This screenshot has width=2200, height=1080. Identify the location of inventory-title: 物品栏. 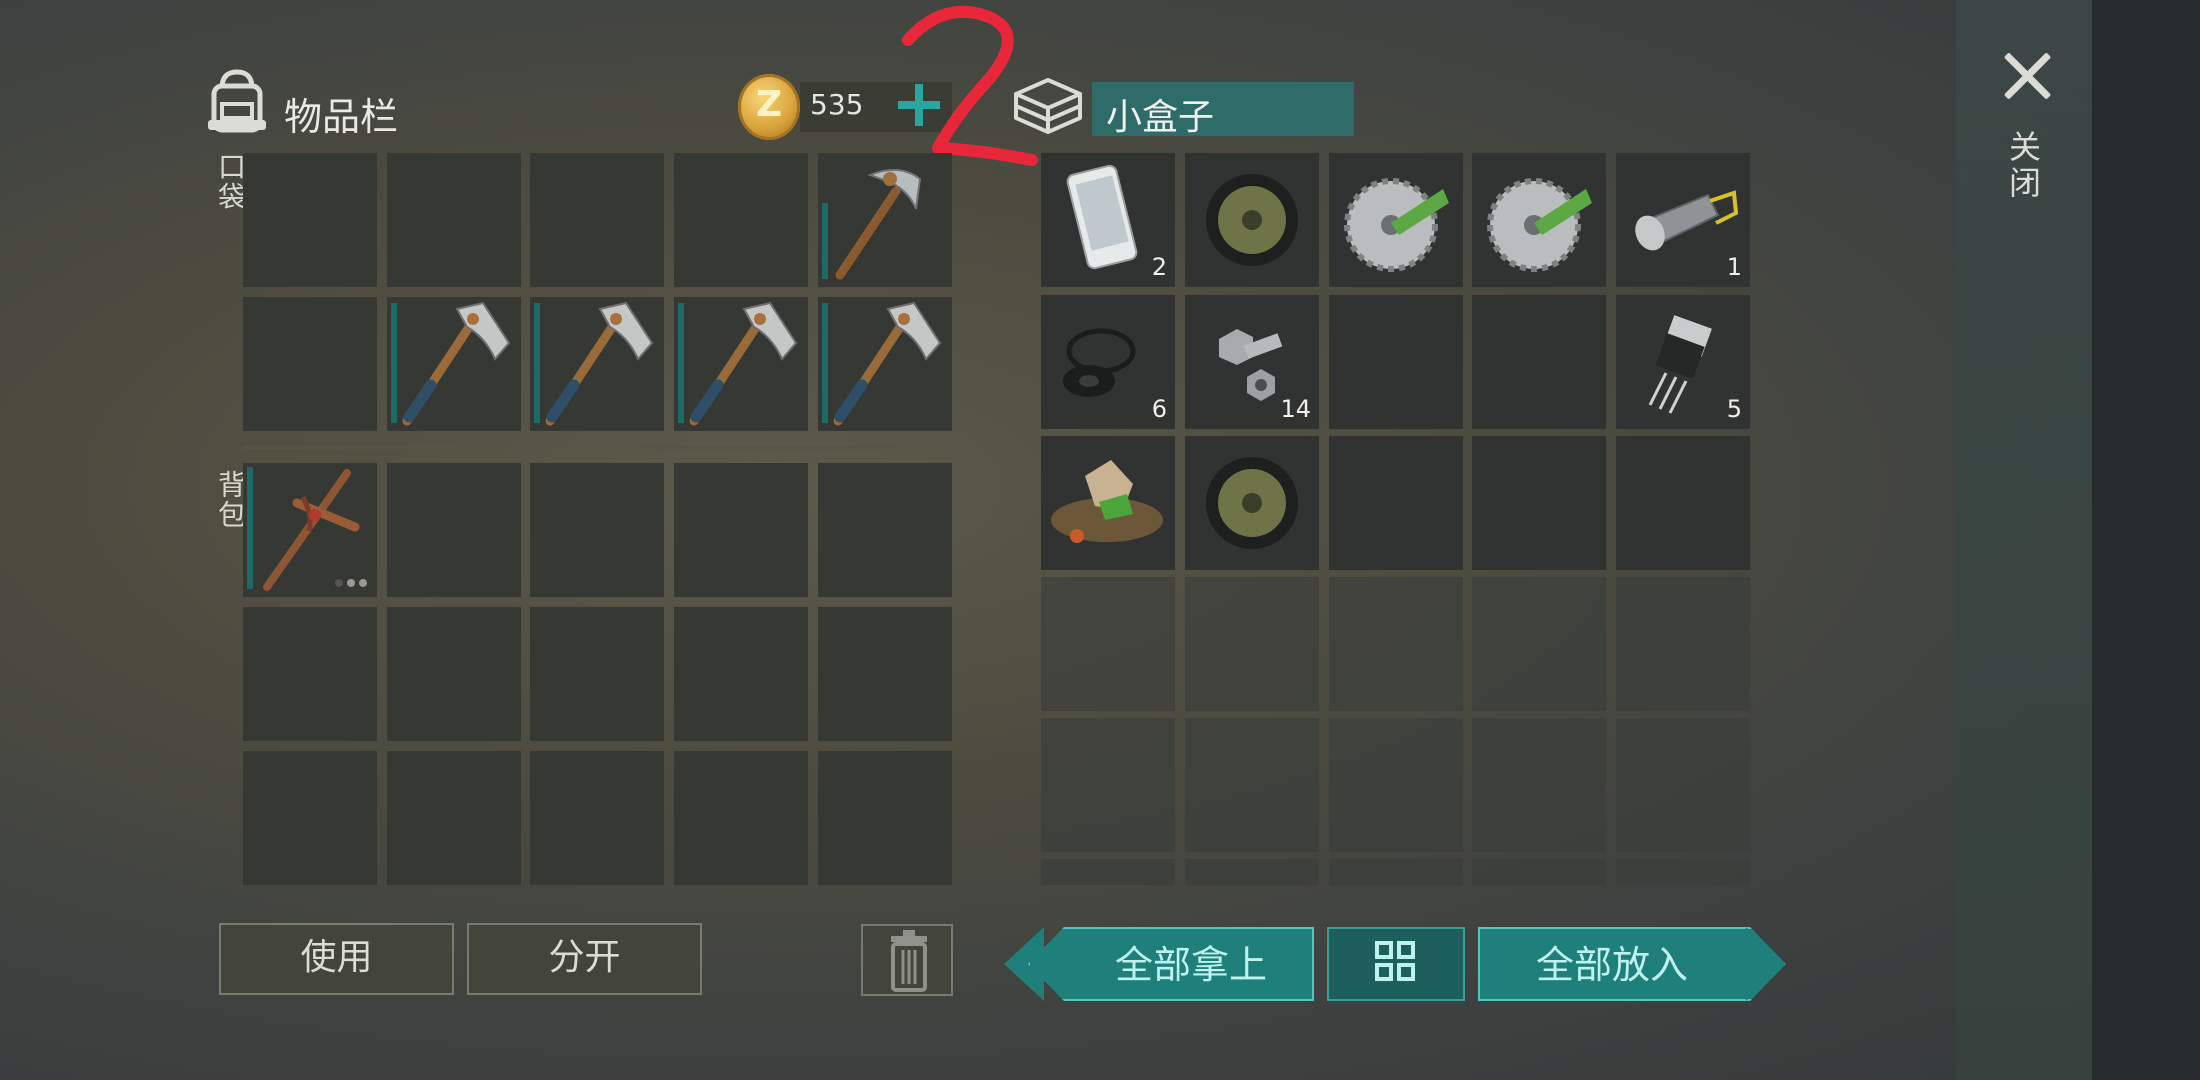
(341, 117).